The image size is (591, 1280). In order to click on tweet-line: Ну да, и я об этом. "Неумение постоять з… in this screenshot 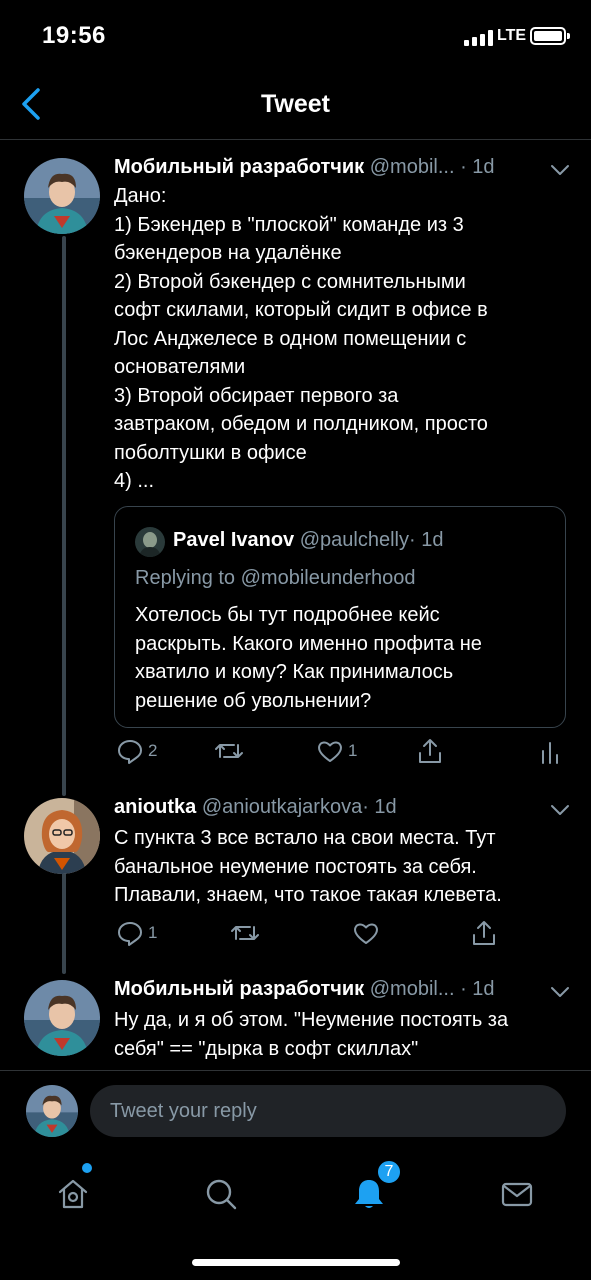, I will do `click(311, 1020)`.